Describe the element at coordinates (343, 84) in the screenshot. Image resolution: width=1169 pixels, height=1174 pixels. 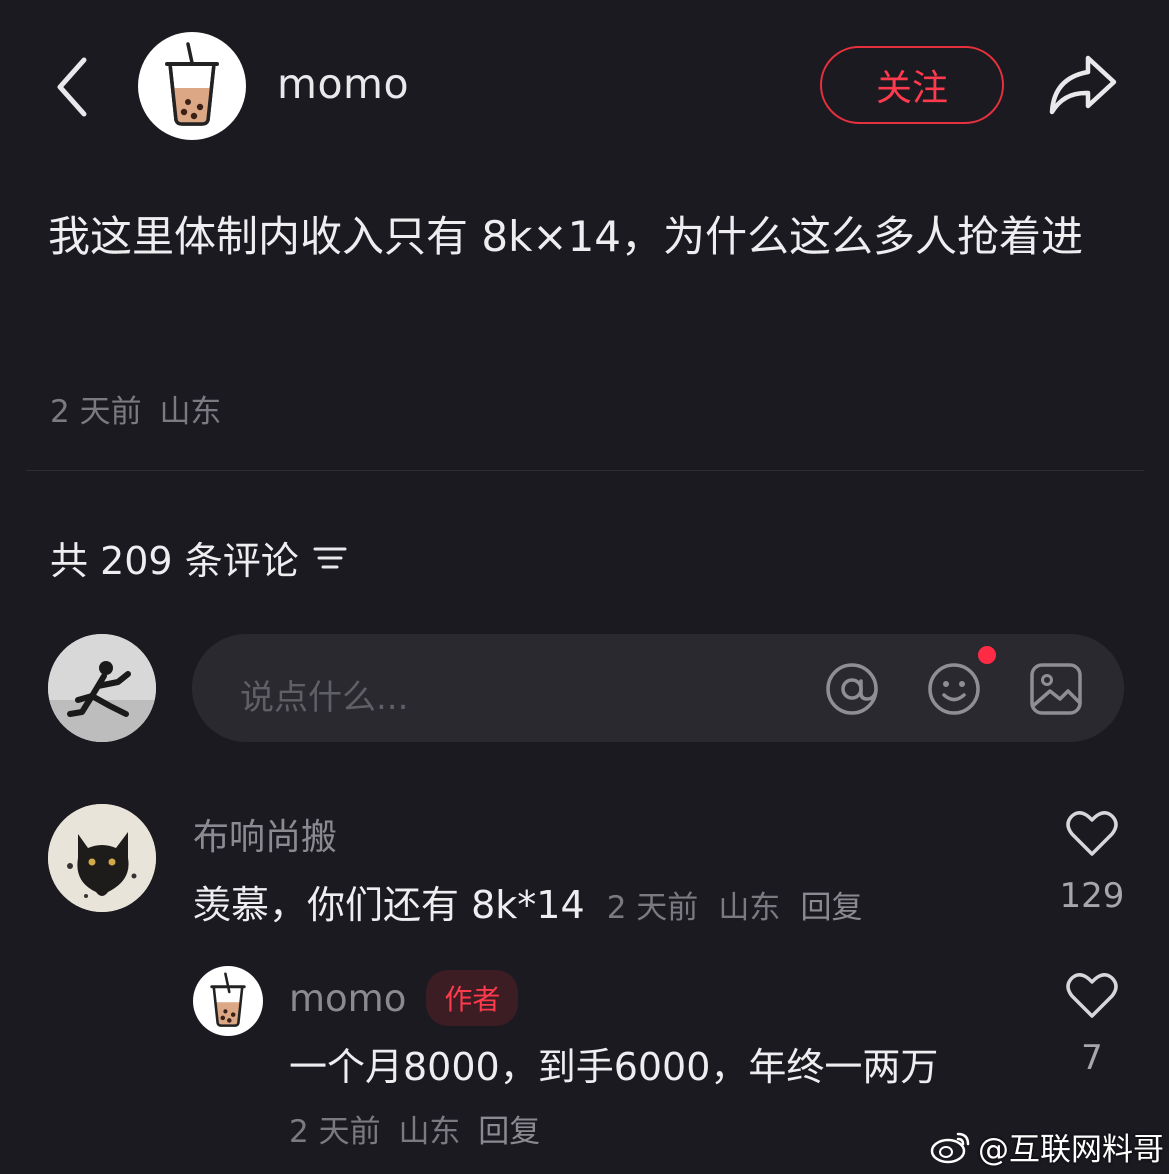
I see `author-name: momo` at that location.